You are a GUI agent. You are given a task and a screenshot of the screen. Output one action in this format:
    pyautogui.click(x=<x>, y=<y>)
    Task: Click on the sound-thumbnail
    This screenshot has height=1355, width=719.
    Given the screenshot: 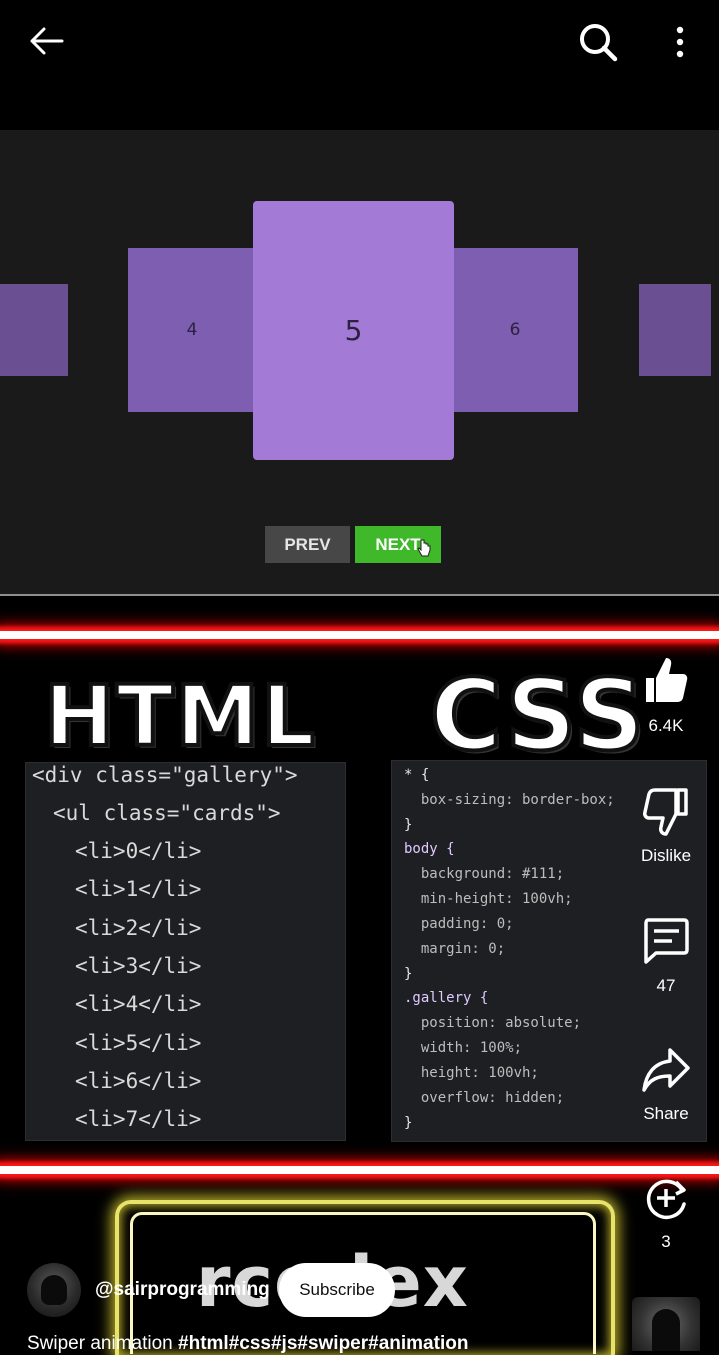 What is the action you would take?
    pyautogui.click(x=666, y=1324)
    